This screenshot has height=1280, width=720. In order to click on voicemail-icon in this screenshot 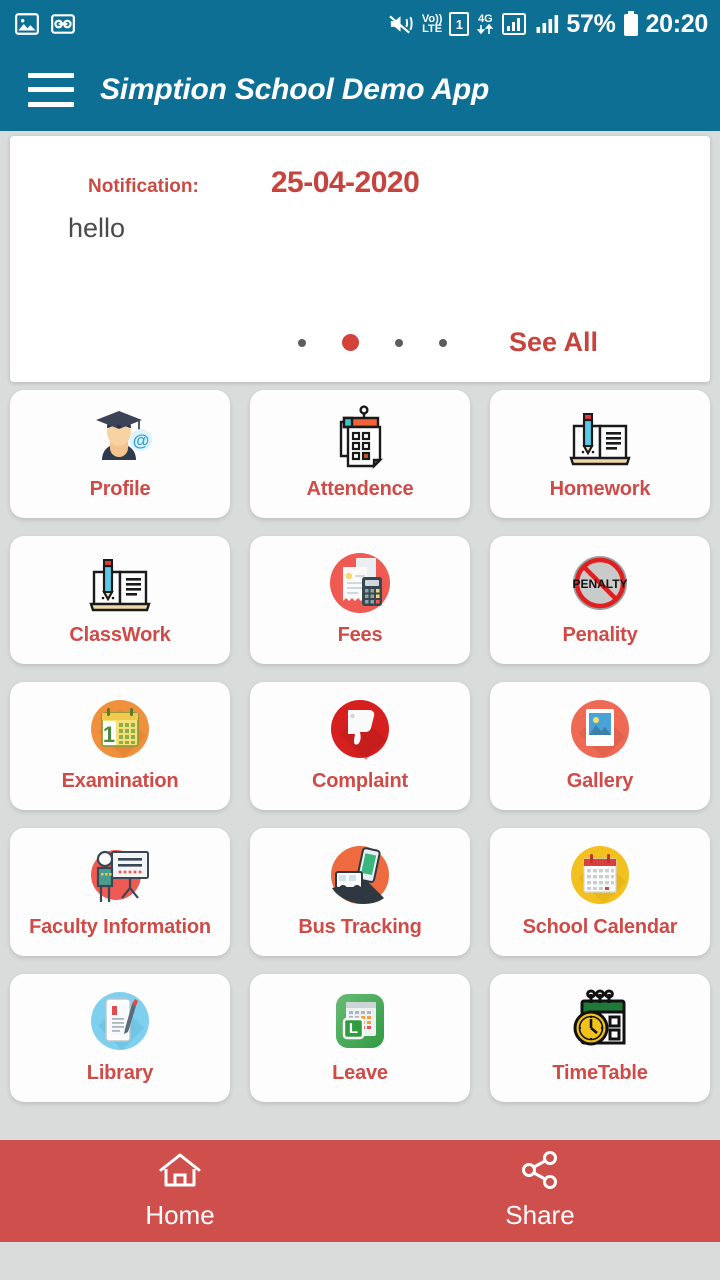, I will do `click(63, 24)`.